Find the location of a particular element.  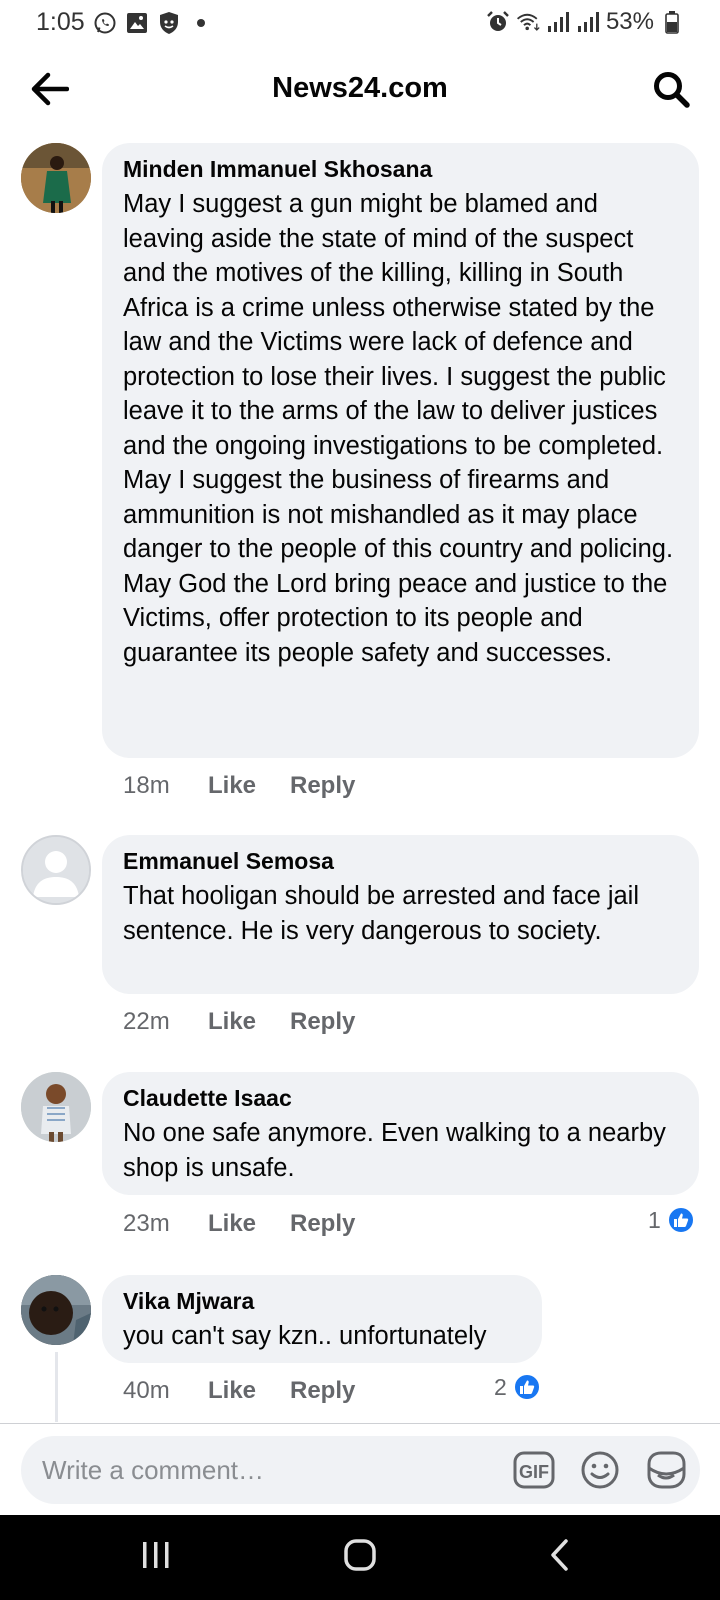

comment-author: Emmanuel Semosa is located at coordinates (401, 861).